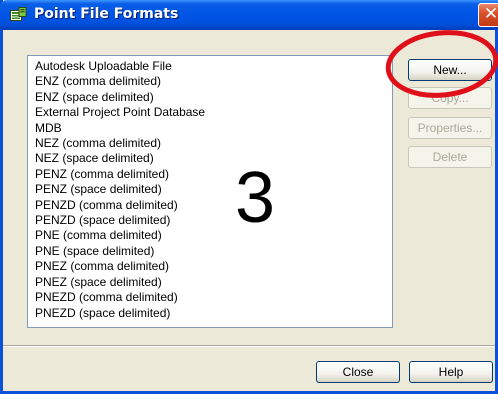 The image size is (498, 394). Describe the element at coordinates (488, 15) in the screenshot. I see `close-icon: ✕` at that location.